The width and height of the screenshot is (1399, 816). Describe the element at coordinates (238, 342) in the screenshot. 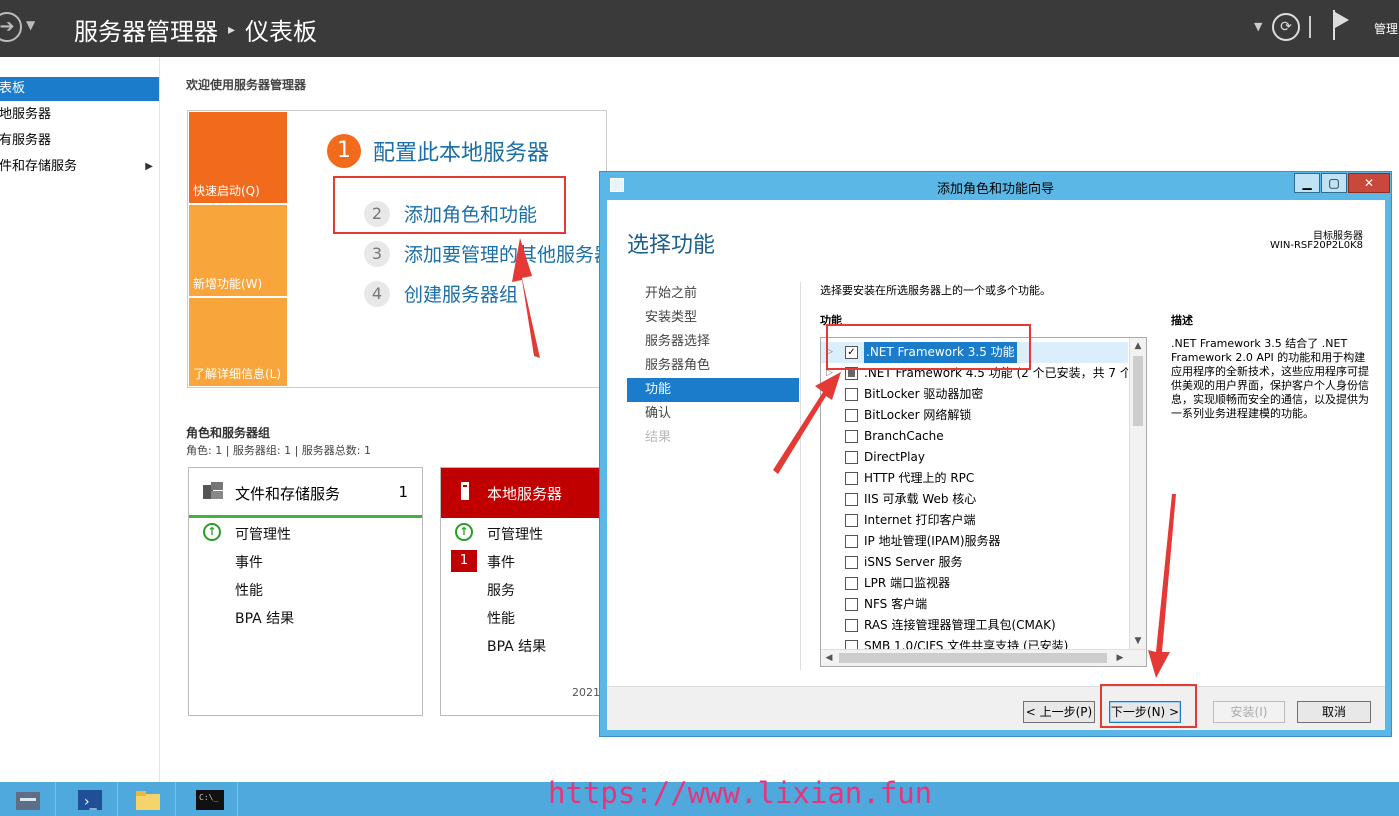

I see `tile-learn-more: 了解详细信息(L)` at that location.